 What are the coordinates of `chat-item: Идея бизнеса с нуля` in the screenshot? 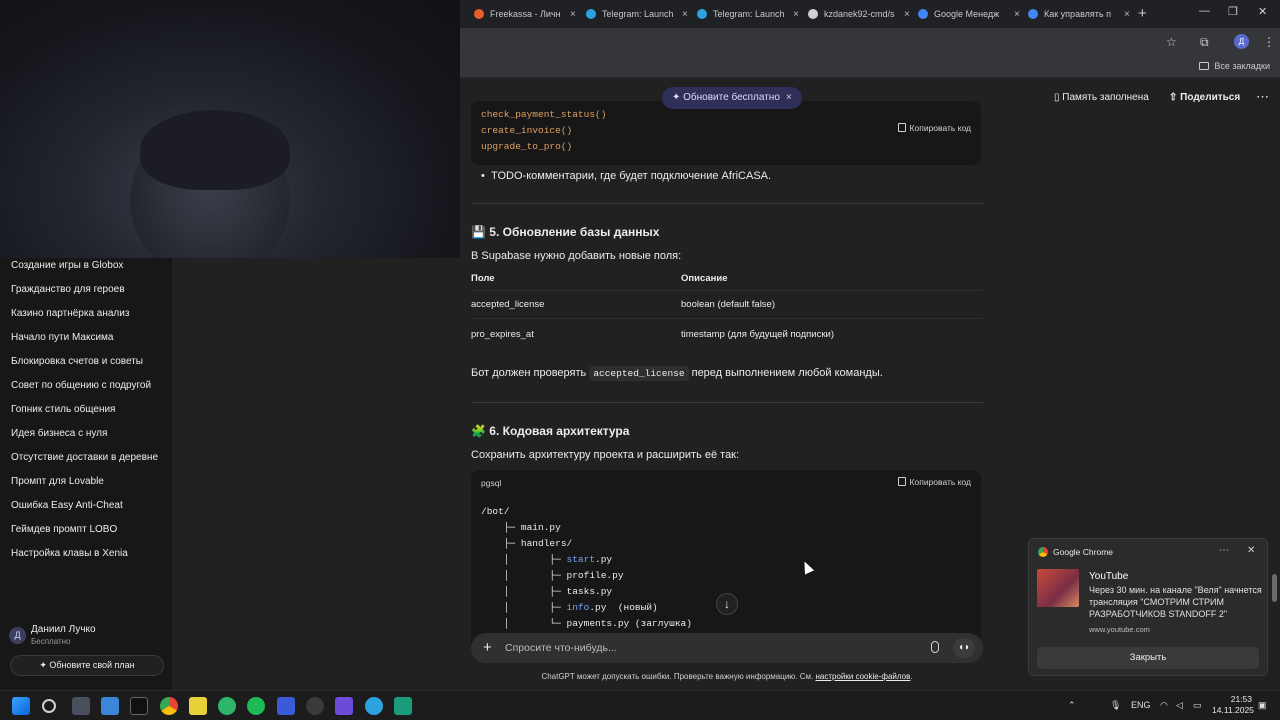 It's located at (86, 434).